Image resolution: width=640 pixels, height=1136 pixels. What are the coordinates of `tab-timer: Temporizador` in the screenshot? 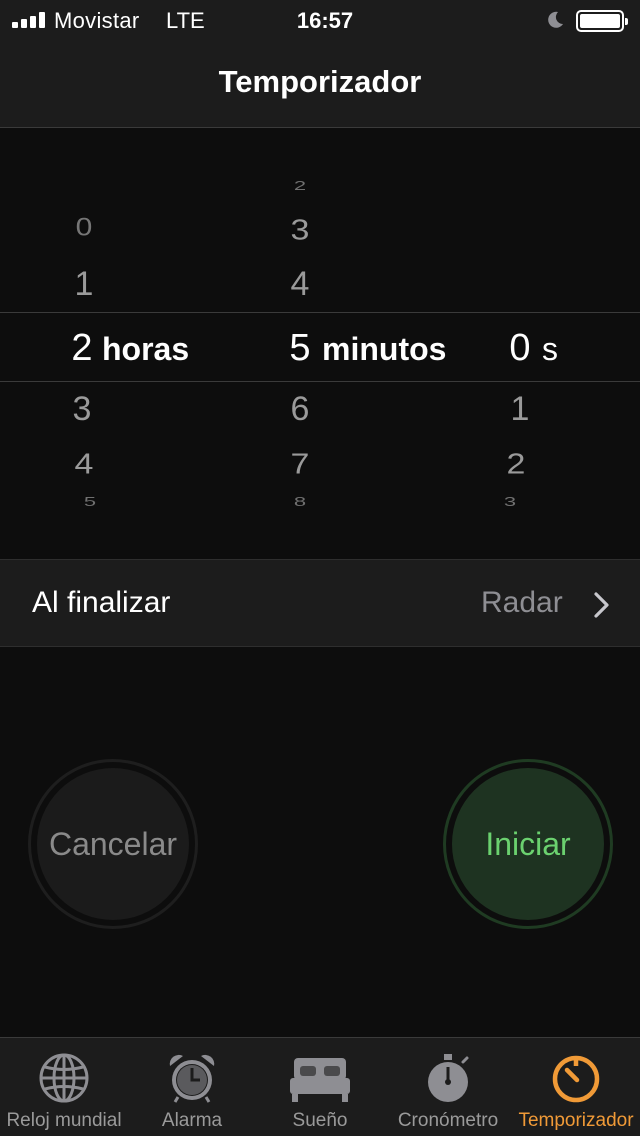 It's located at (576, 1087).